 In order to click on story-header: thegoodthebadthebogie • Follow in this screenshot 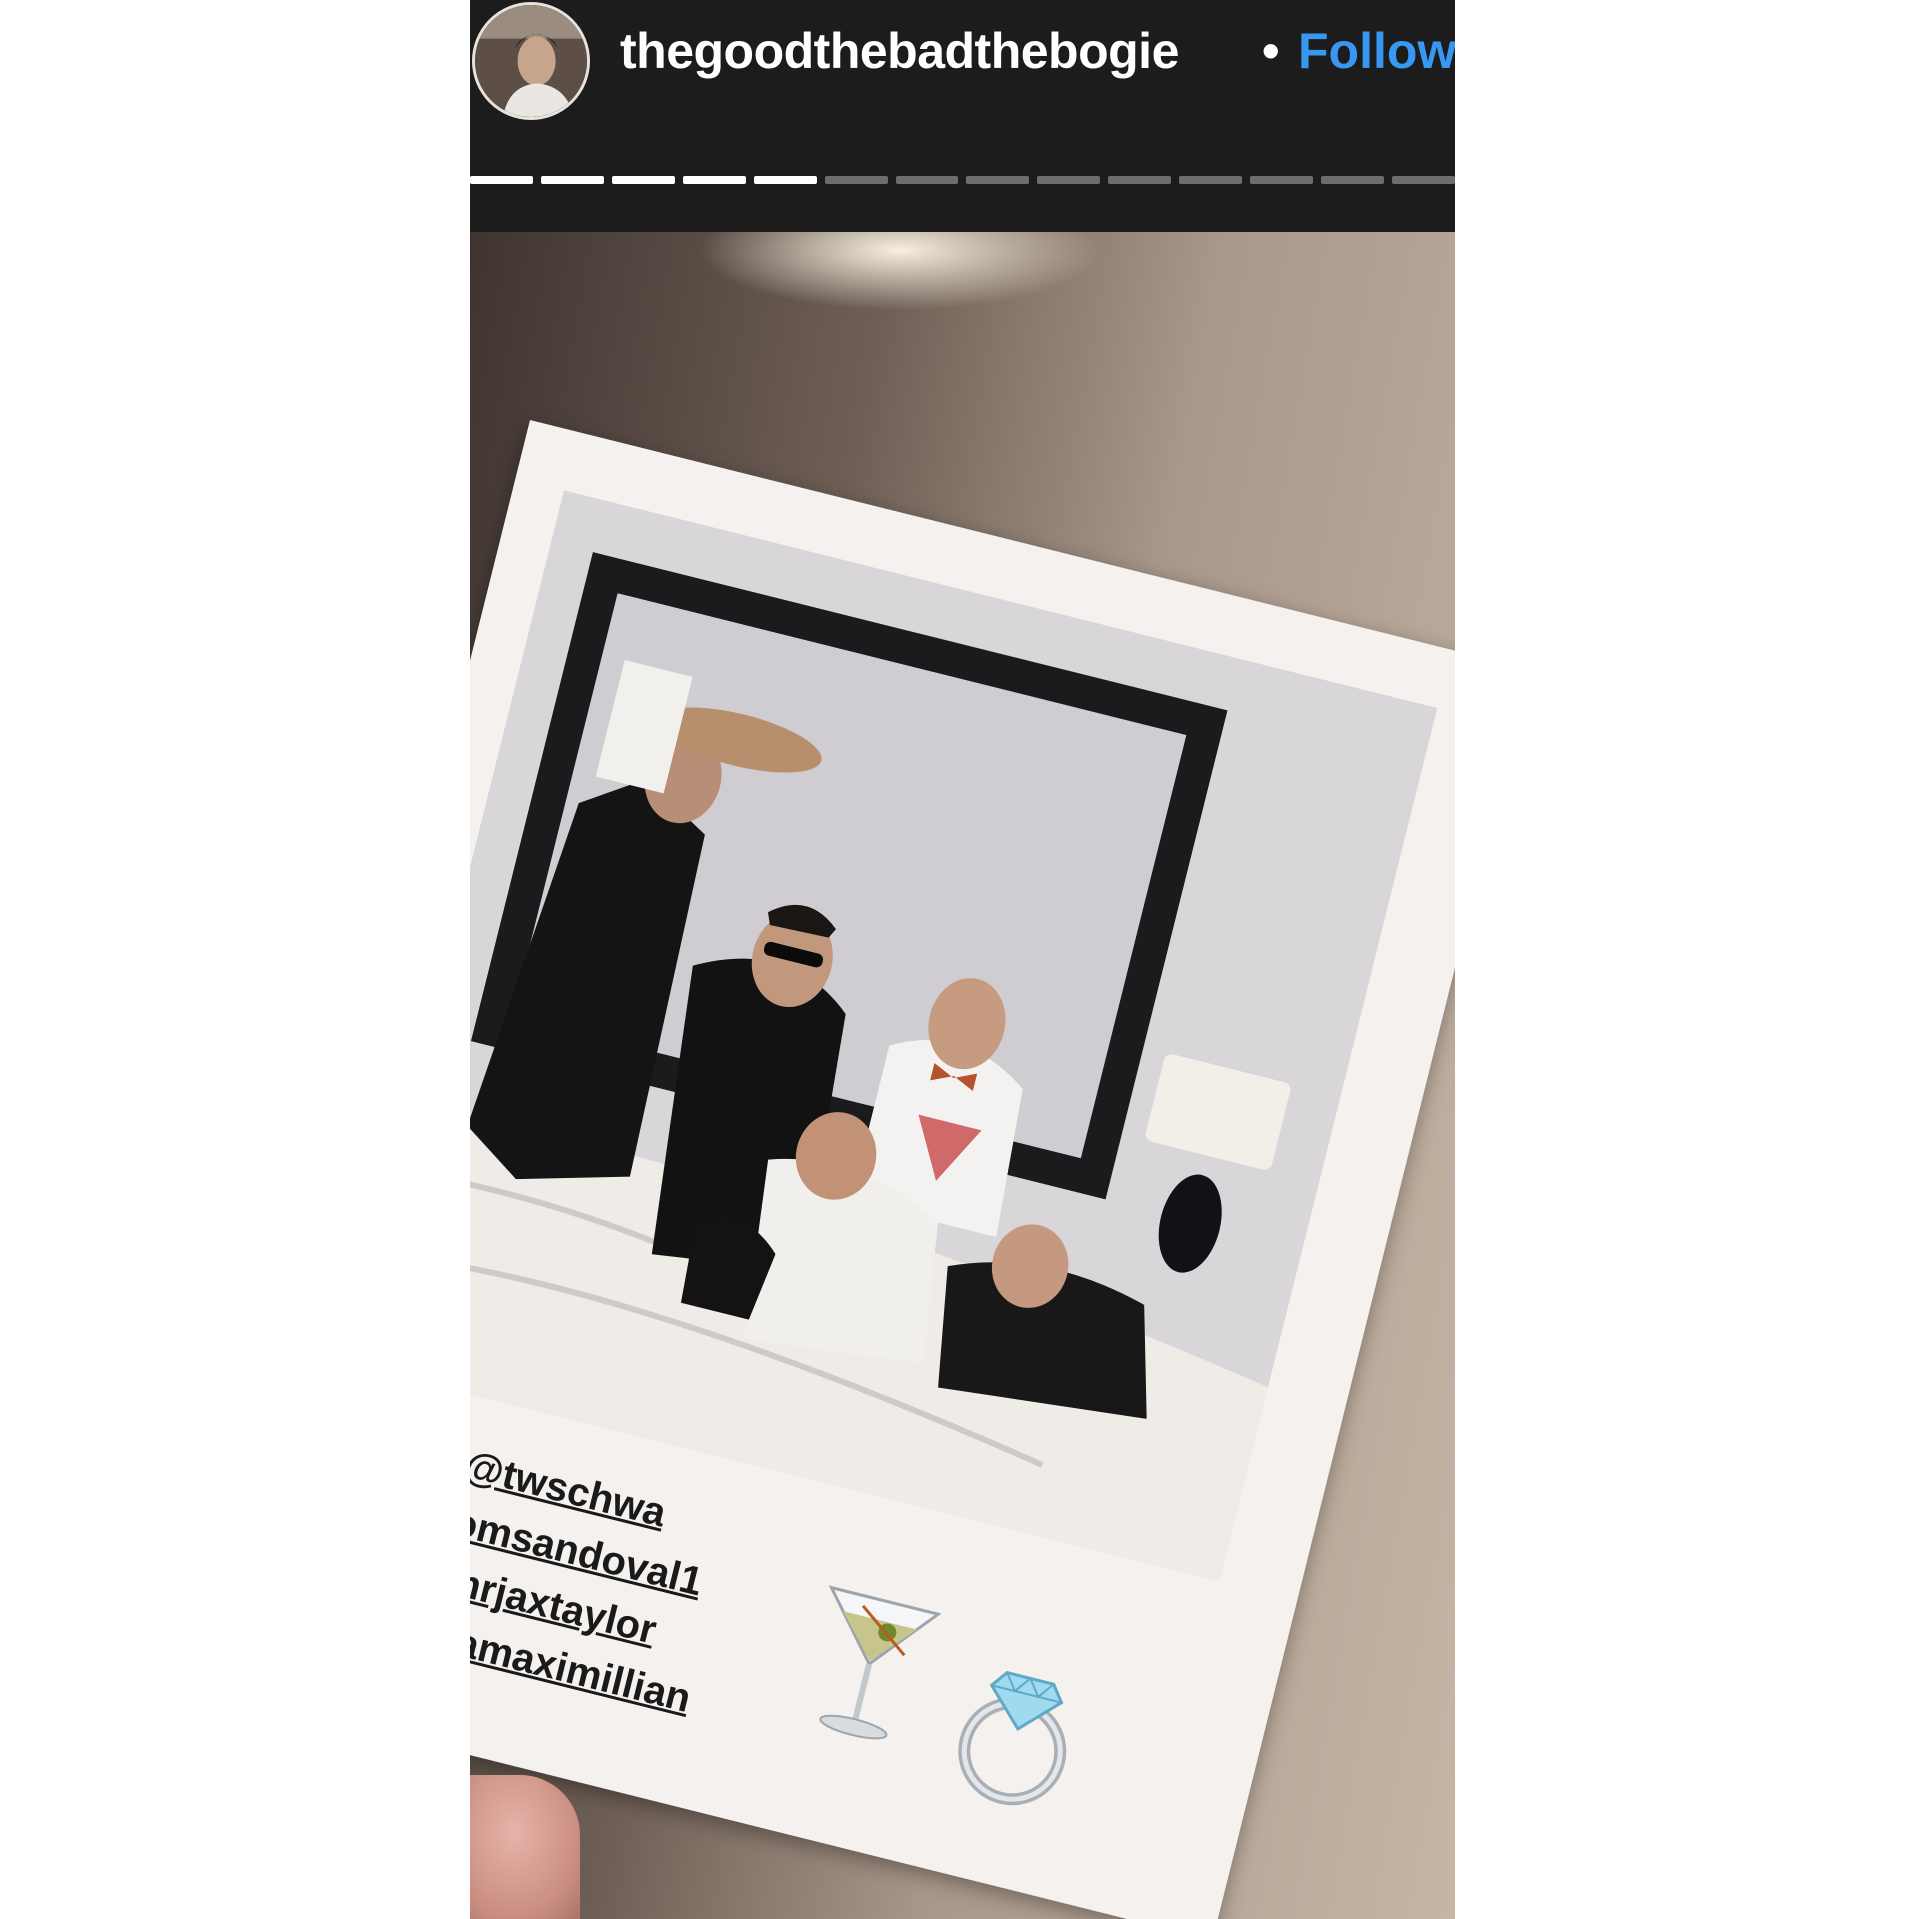, I will do `click(962, 116)`.